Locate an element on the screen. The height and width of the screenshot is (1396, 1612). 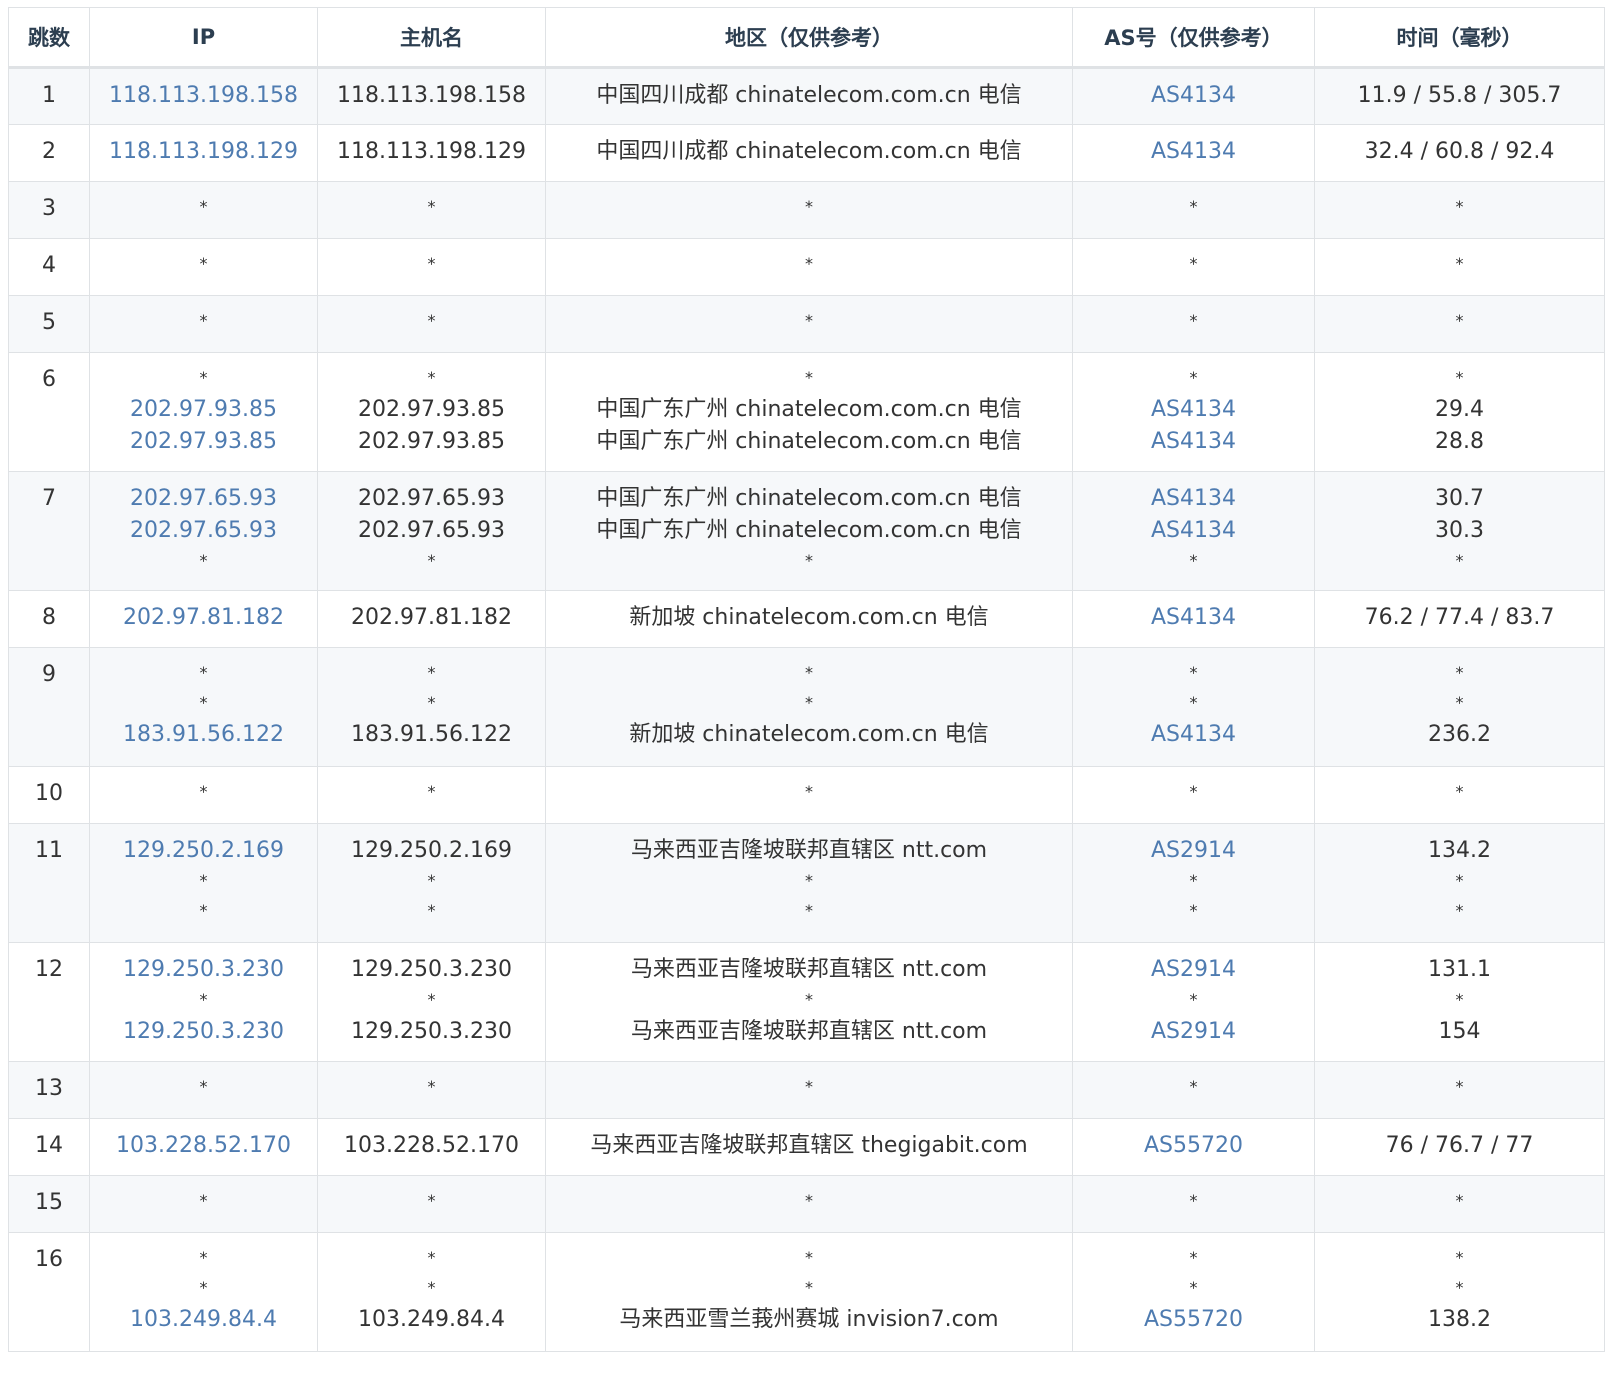
hop-cell: 4 is located at coordinates (49, 267).